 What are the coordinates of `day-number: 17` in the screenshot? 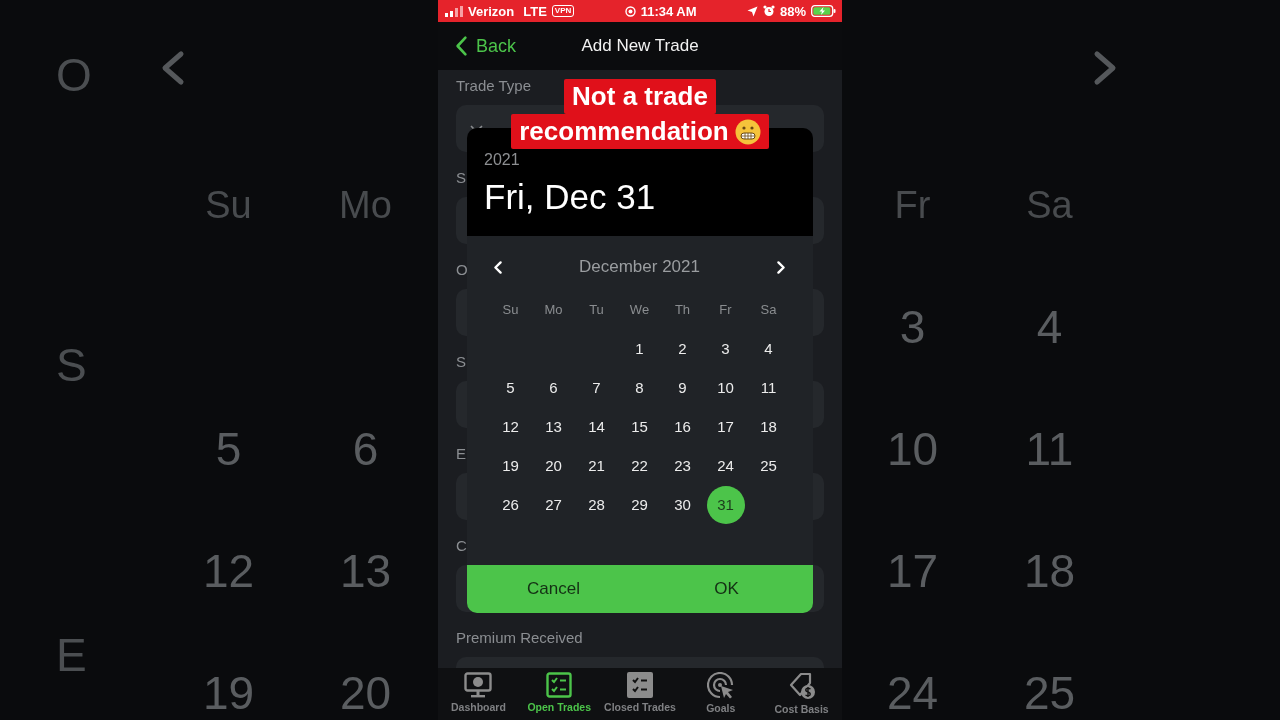 It's located at (912, 571).